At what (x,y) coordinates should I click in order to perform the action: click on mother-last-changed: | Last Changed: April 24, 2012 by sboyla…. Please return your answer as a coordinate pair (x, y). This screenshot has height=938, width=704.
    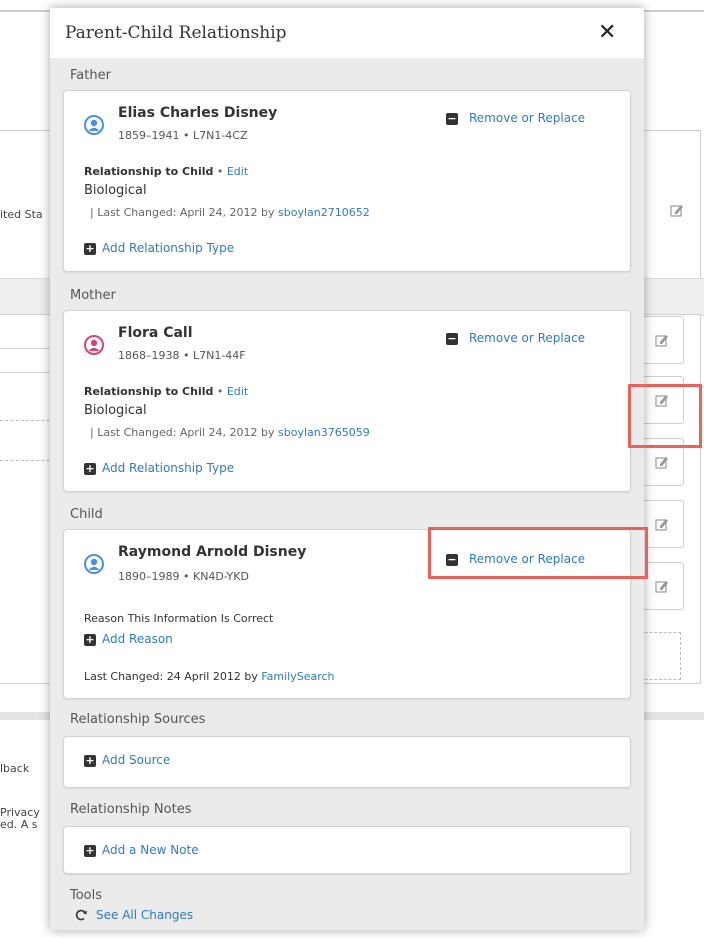
    Looking at the image, I should click on (230, 432).